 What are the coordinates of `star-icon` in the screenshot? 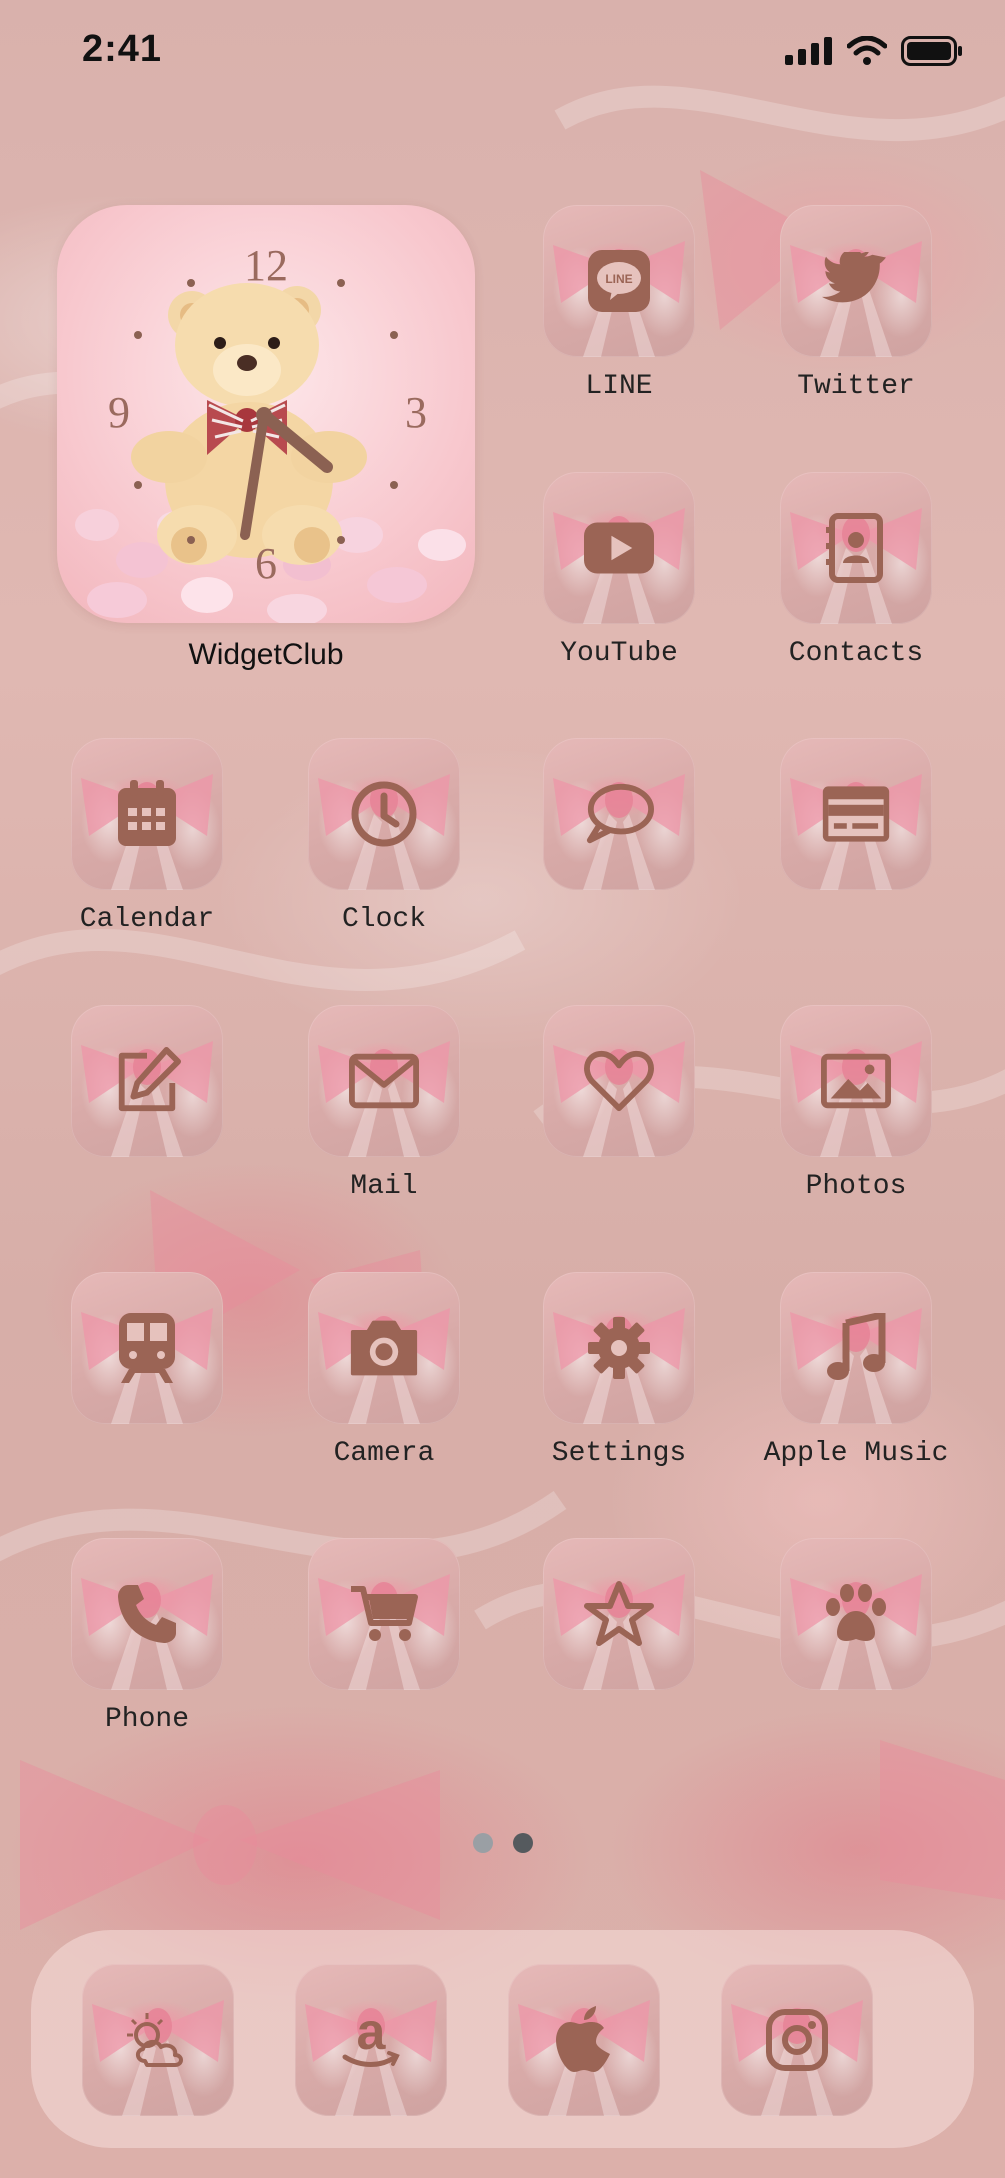 It's located at (619, 1614).